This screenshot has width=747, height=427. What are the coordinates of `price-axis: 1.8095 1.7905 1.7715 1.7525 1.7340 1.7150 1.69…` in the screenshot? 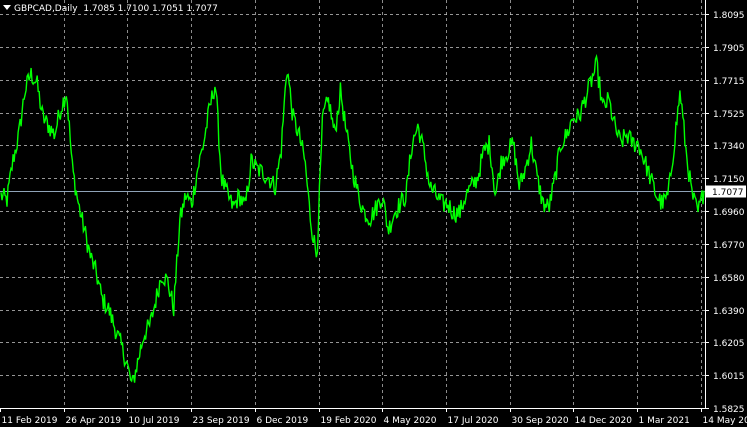 It's located at (725, 207).